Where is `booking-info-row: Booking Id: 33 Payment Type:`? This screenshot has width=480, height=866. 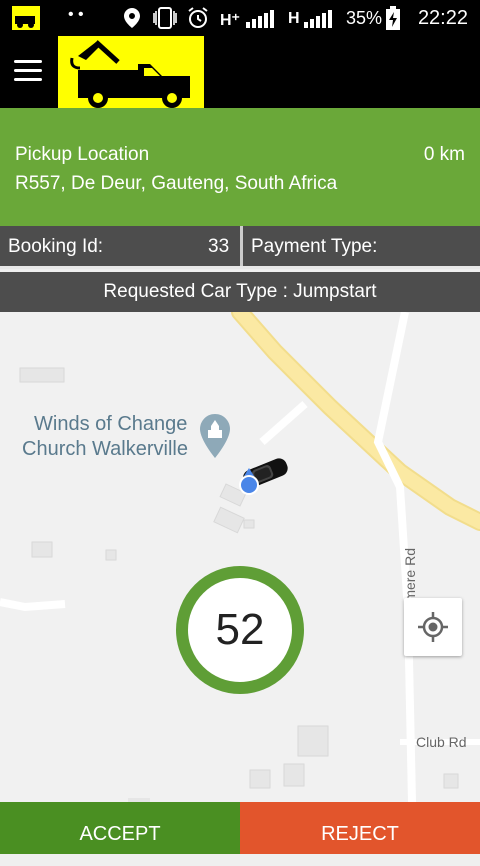 booking-info-row: Booking Id: 33 Payment Type: is located at coordinates (240, 247).